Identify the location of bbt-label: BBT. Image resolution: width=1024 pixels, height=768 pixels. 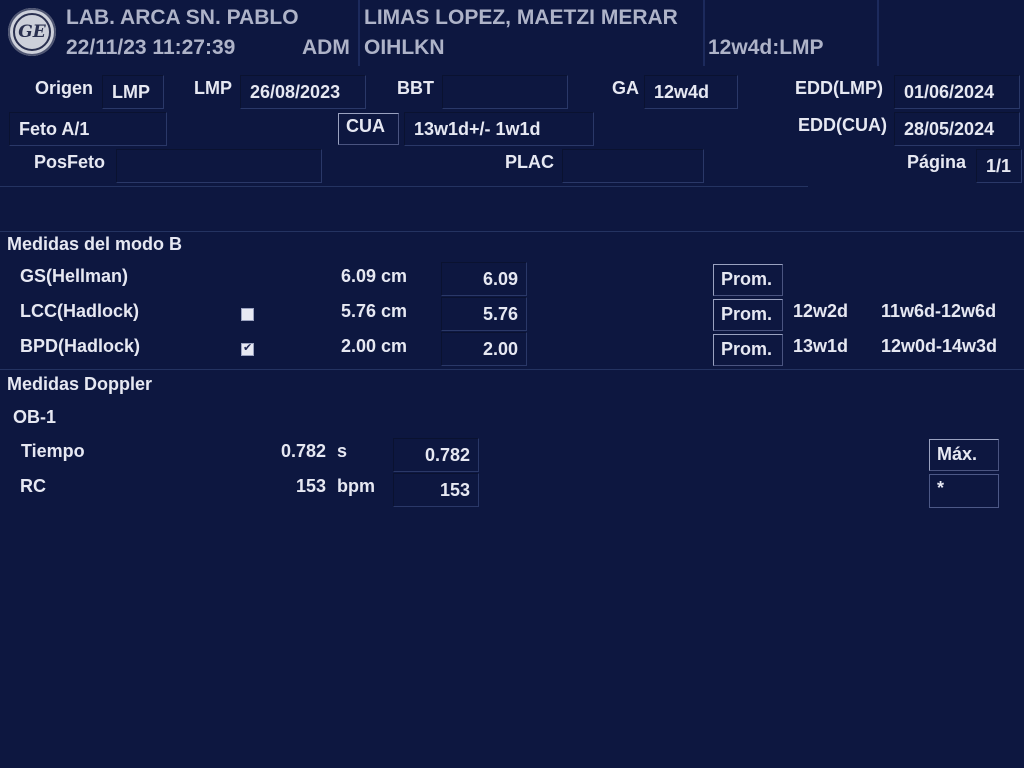
(415, 88).